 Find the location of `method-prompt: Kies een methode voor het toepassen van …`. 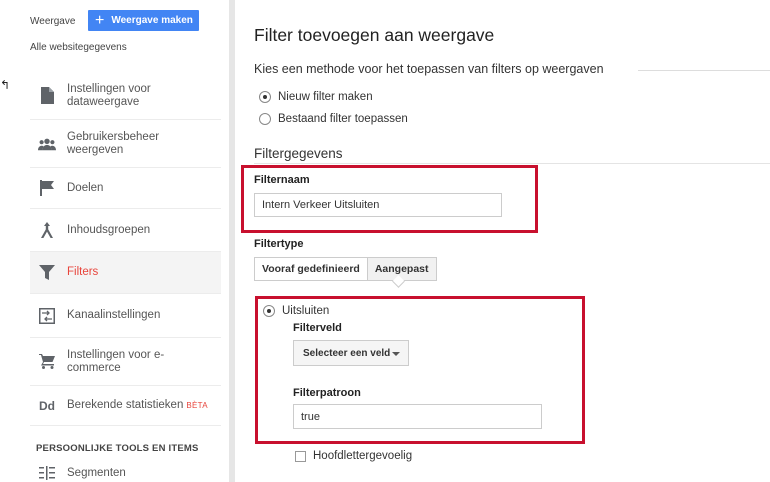

method-prompt: Kies een methode voor het toepassen van … is located at coordinates (429, 69).